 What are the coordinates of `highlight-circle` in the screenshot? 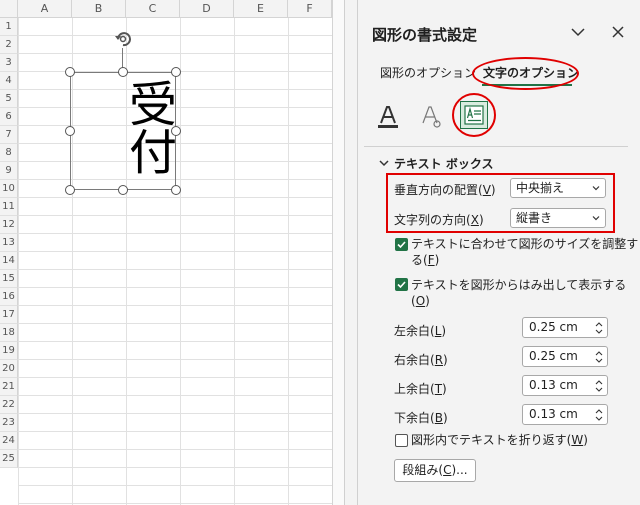 It's located at (474, 115).